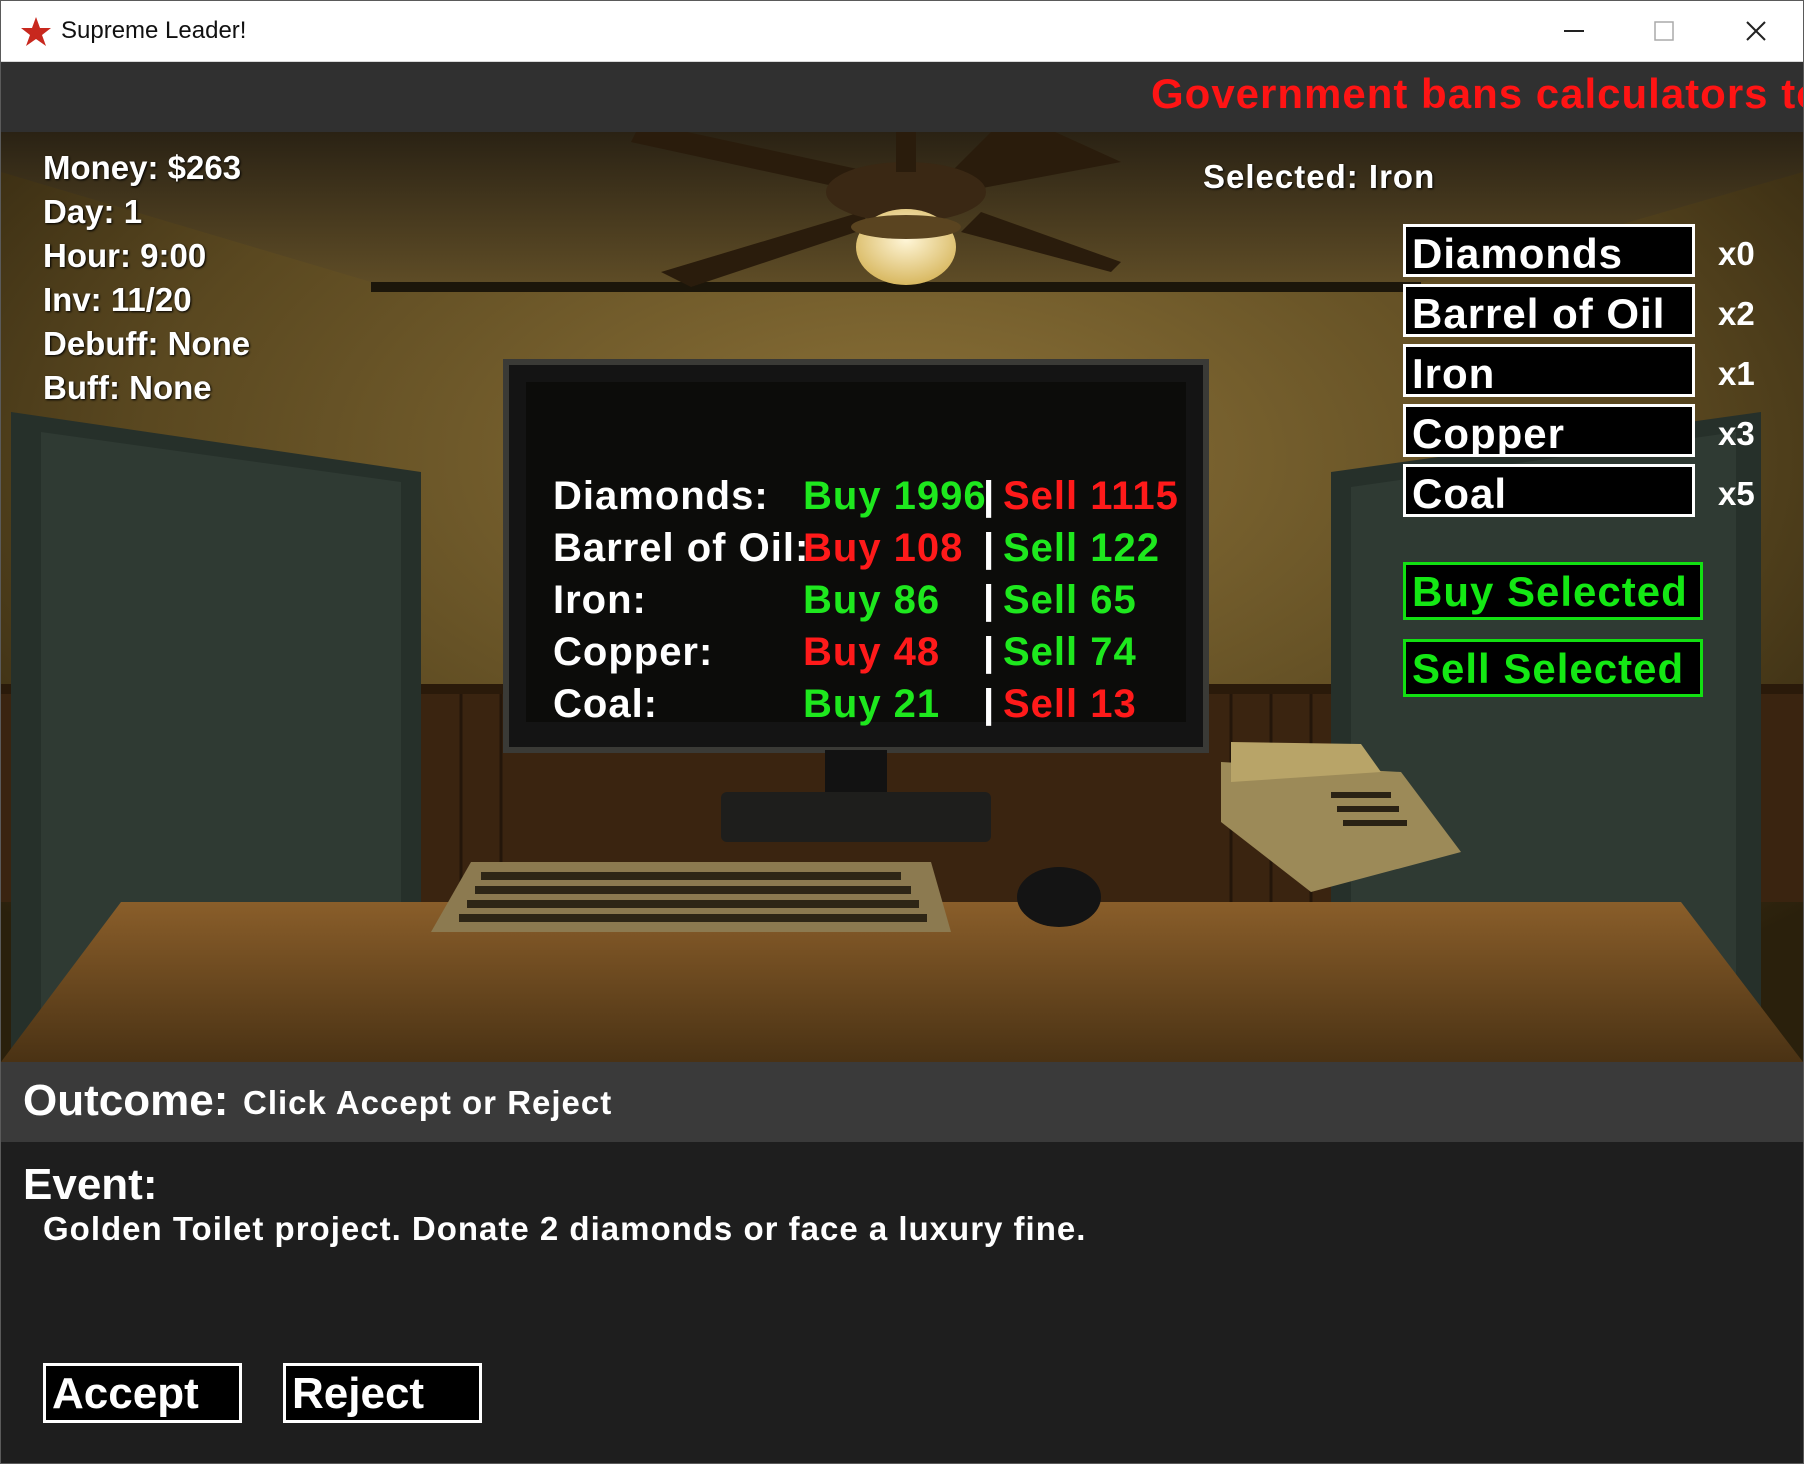  I want to click on maximize-icon, so click(1664, 31).